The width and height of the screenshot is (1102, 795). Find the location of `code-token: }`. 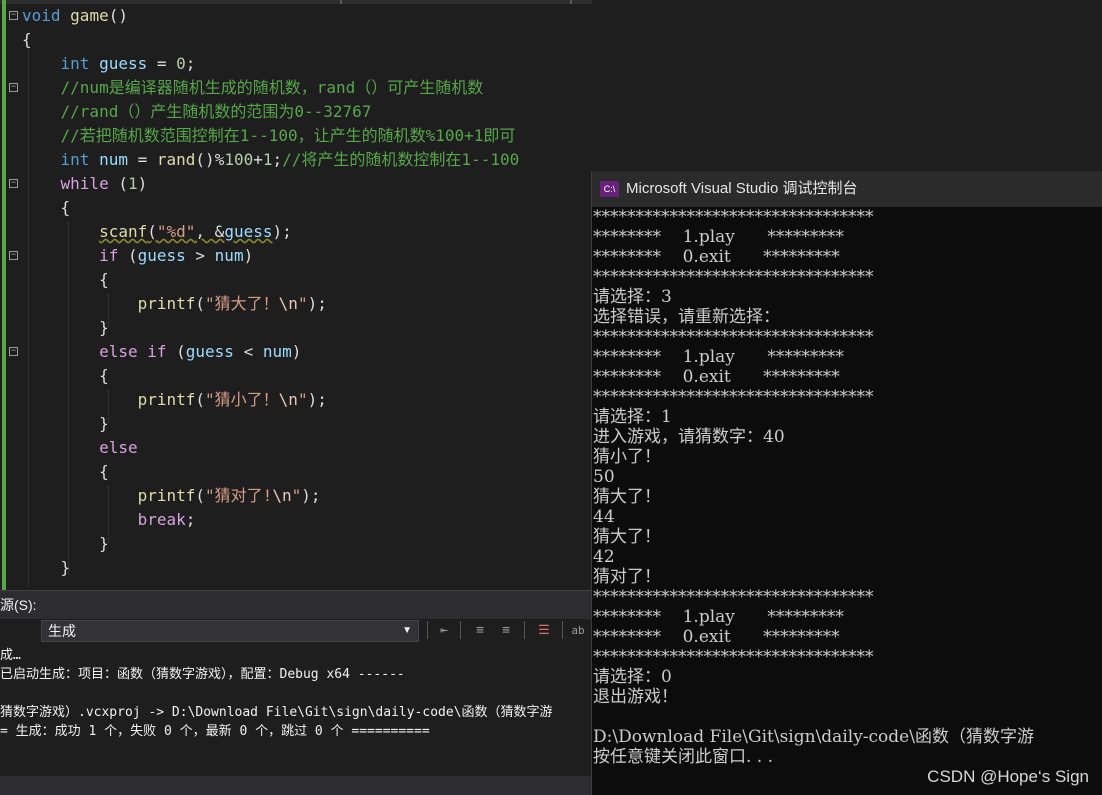

code-token: } is located at coordinates (65, 327).